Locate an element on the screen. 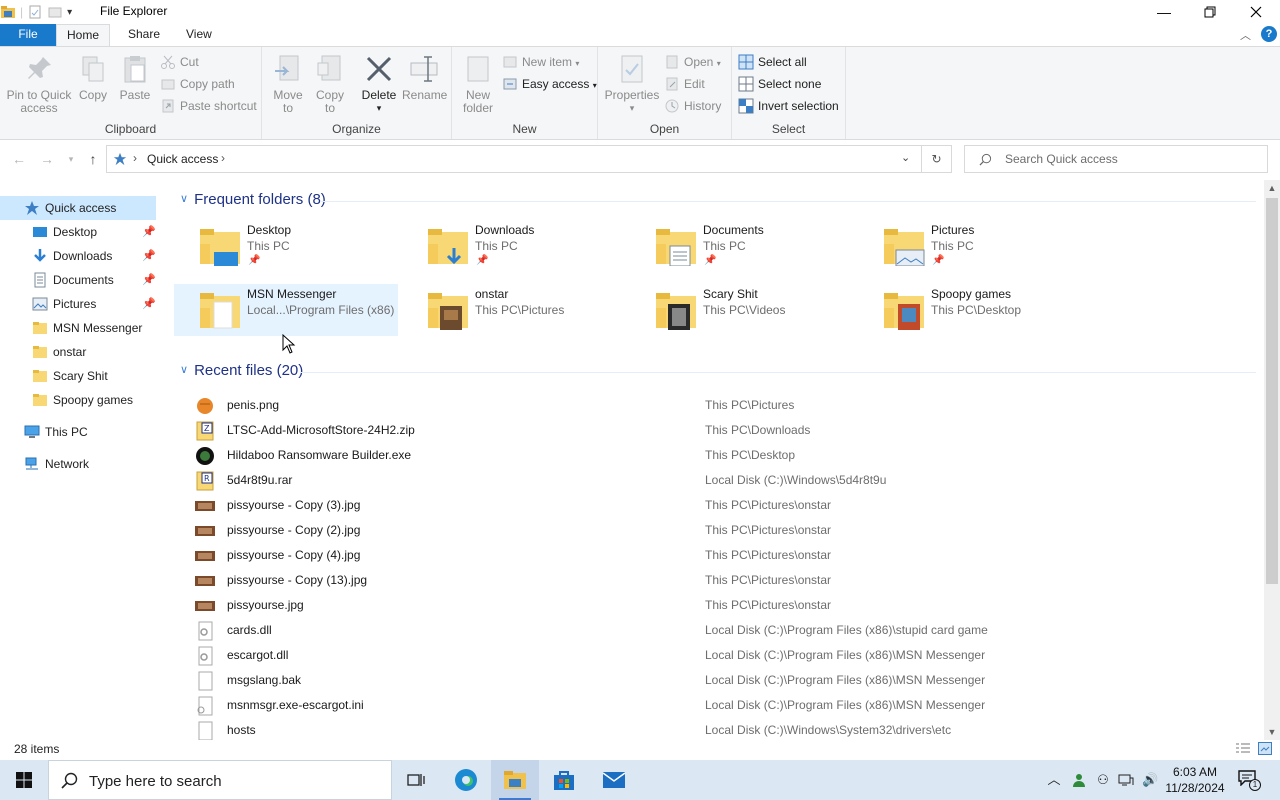 This screenshot has width=1280, height=800. folder-icon is located at coordinates (40, 328).